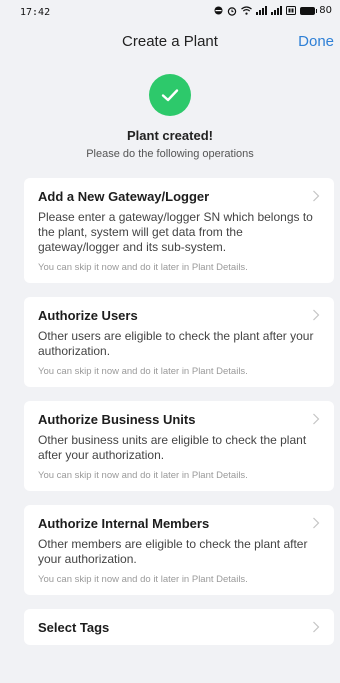 The height and width of the screenshot is (683, 340). I want to click on card-title: Select Tags, so click(74, 627).